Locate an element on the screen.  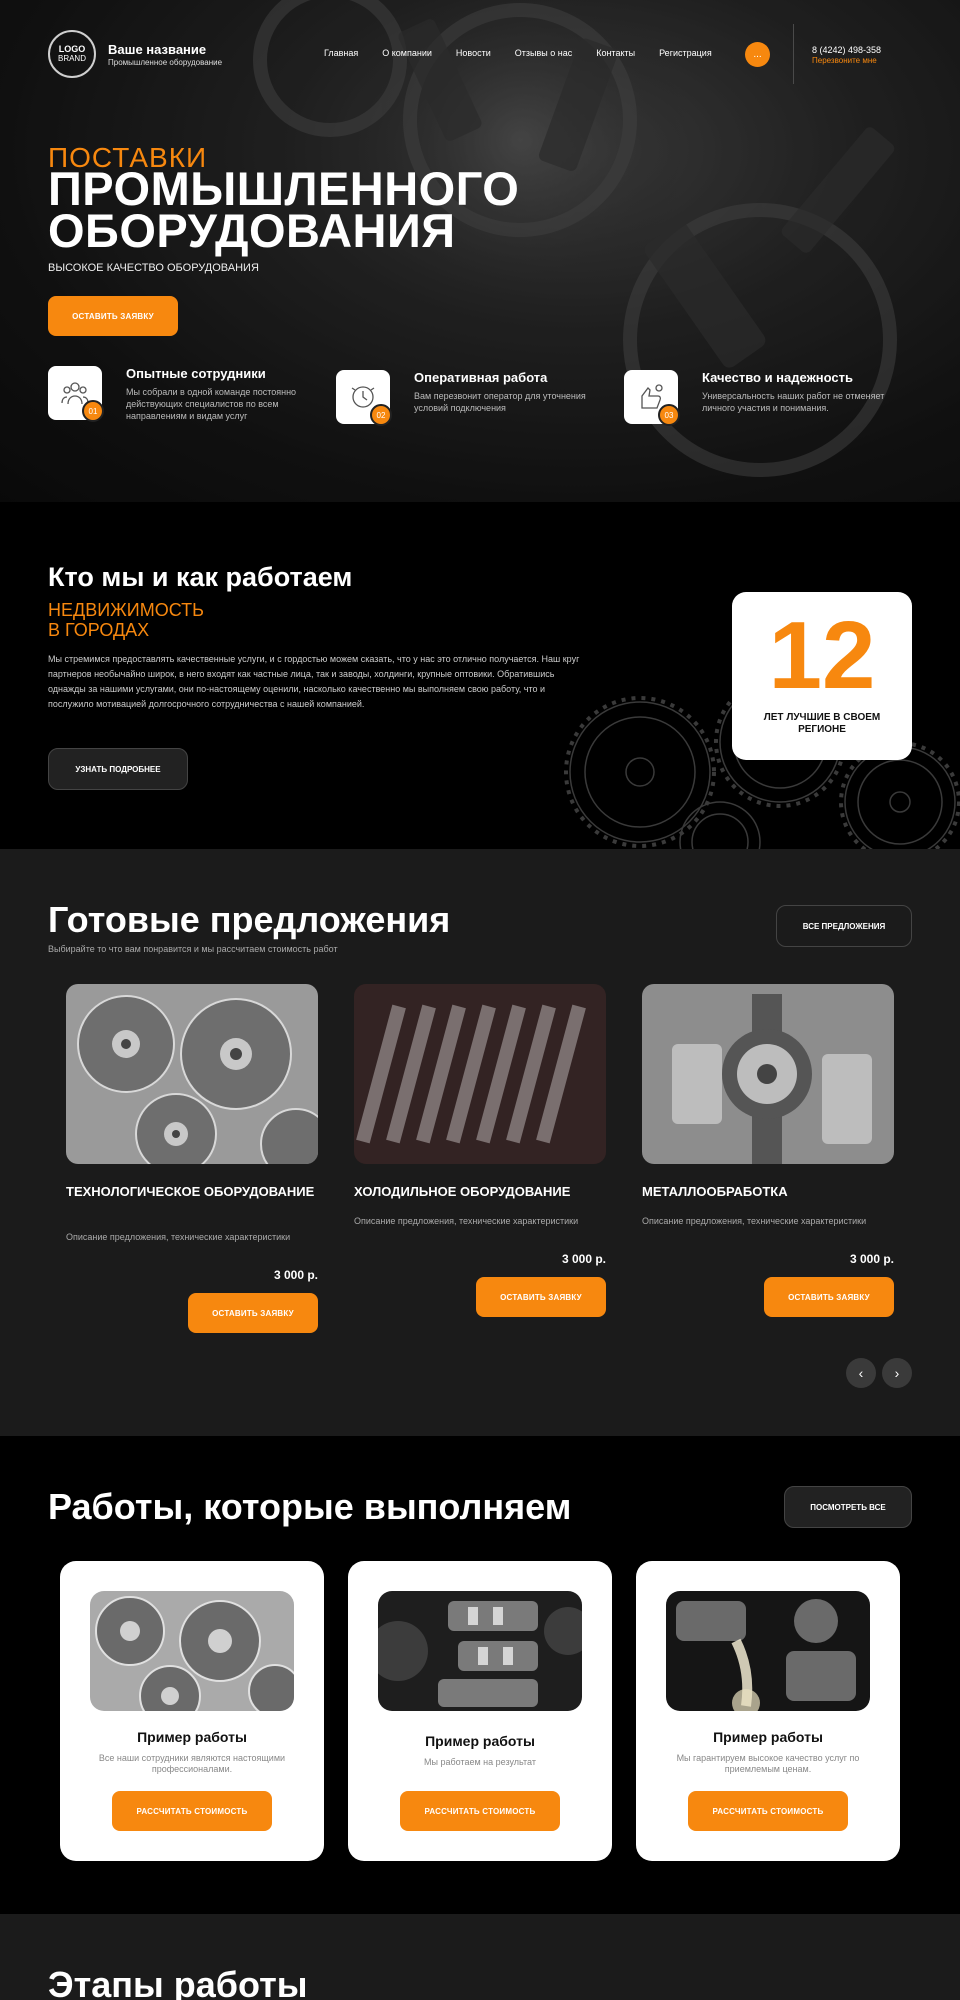
nav-item-about: О компании is located at coordinates (407, 53).